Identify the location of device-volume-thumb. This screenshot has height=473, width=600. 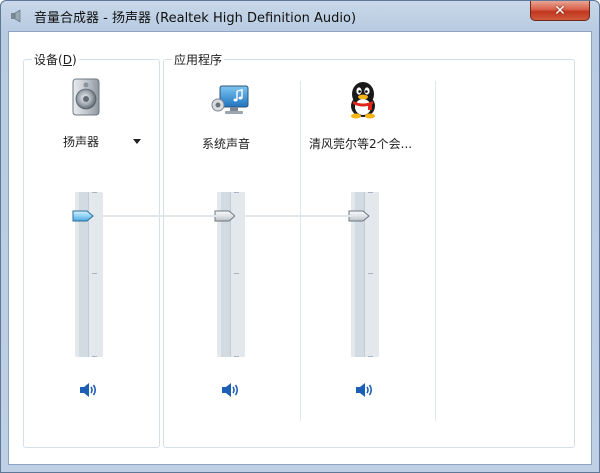
(83, 216).